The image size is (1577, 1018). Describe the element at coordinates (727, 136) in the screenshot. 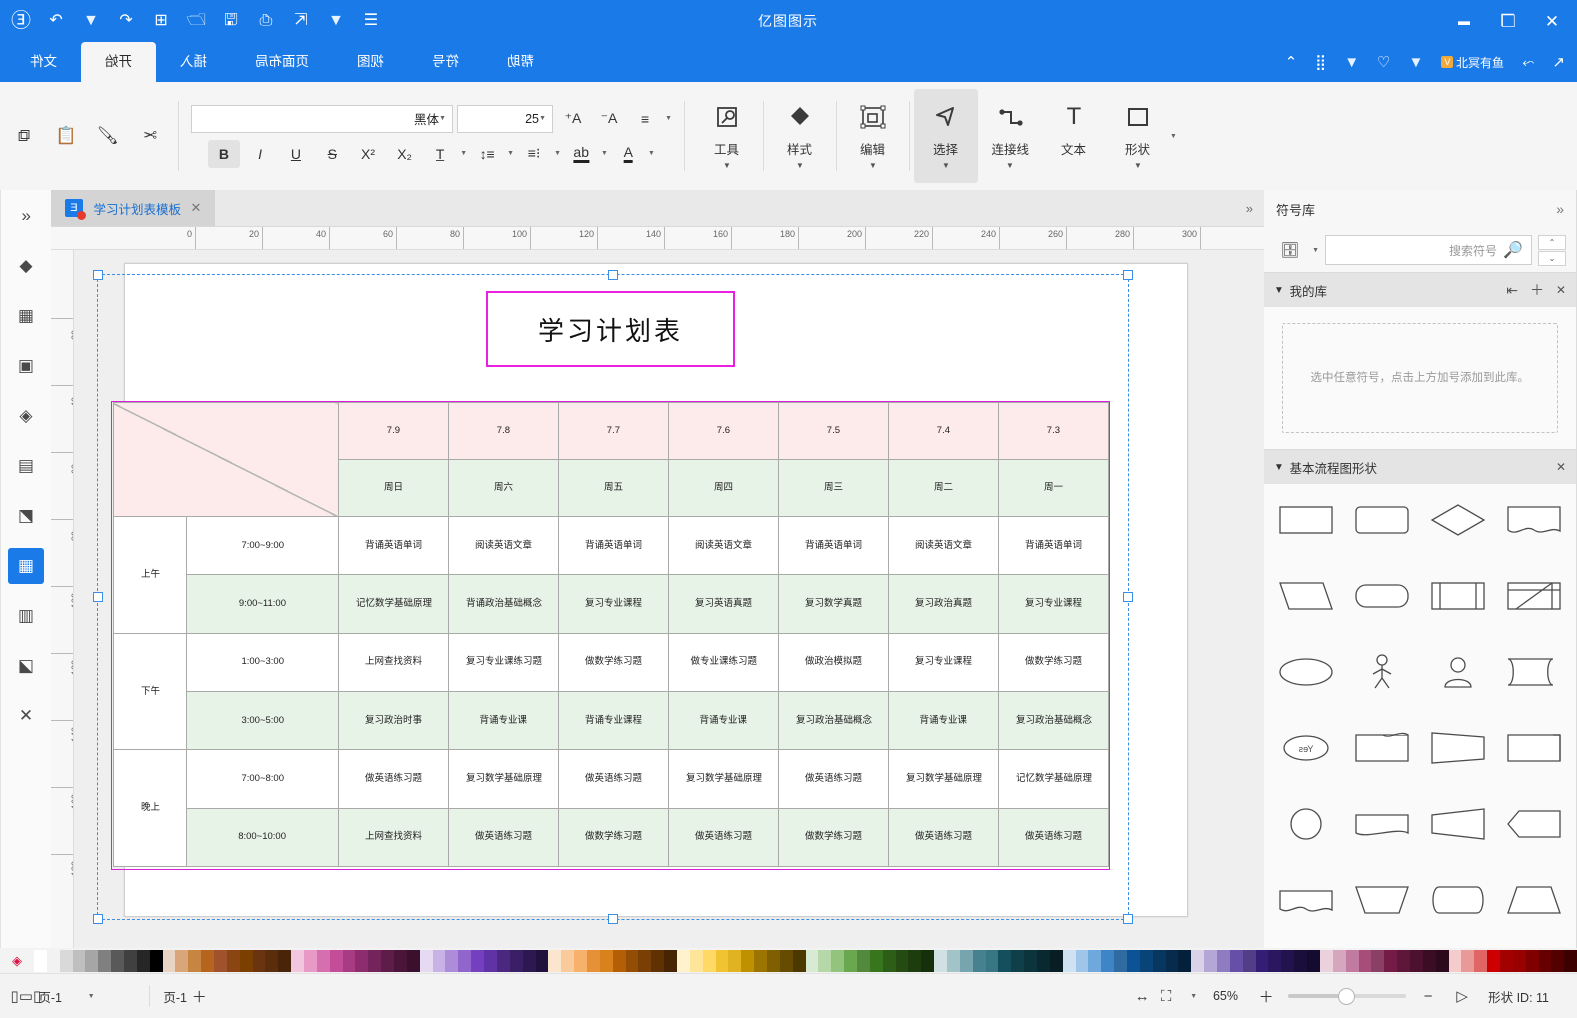

I see `tool-tools: 工具 ▼` at that location.